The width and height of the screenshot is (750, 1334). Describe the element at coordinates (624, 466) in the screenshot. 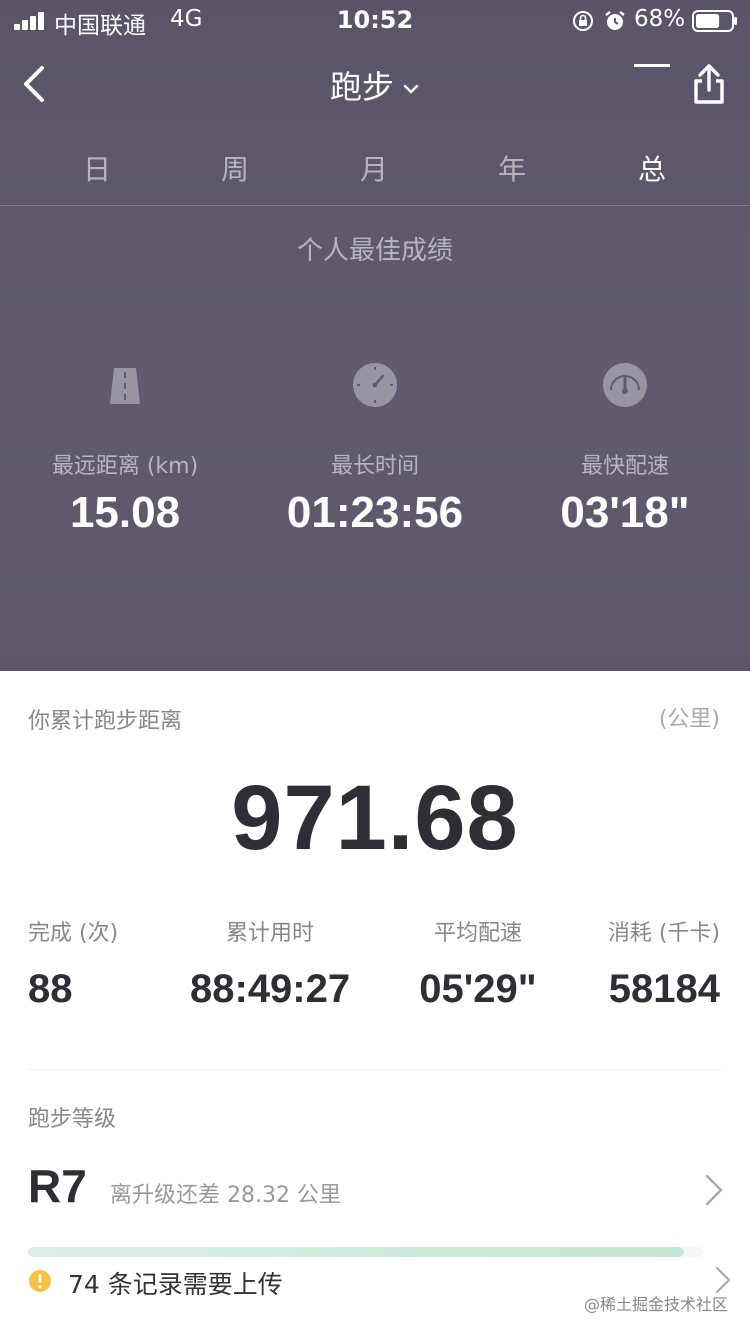

I see `best-pace-label: 最快配速` at that location.